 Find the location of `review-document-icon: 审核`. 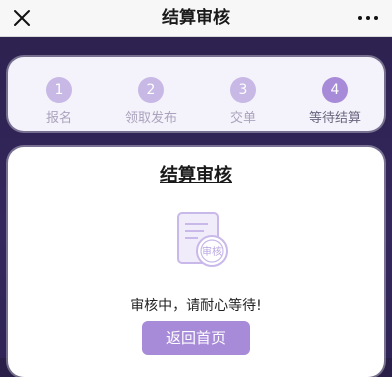

review-document-icon: 审核 is located at coordinates (202, 239).